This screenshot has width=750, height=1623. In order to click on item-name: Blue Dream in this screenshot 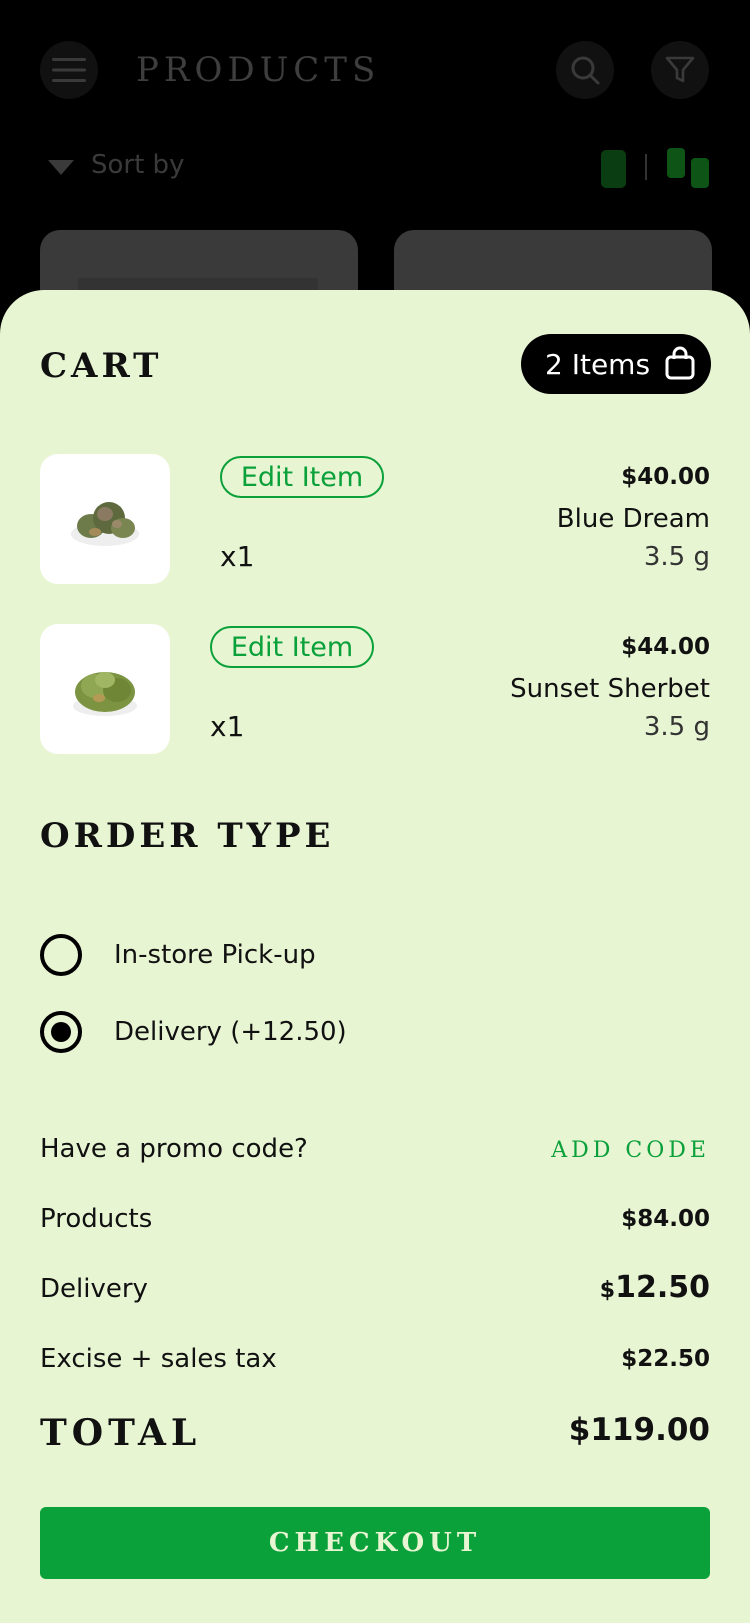, I will do `click(633, 519)`.